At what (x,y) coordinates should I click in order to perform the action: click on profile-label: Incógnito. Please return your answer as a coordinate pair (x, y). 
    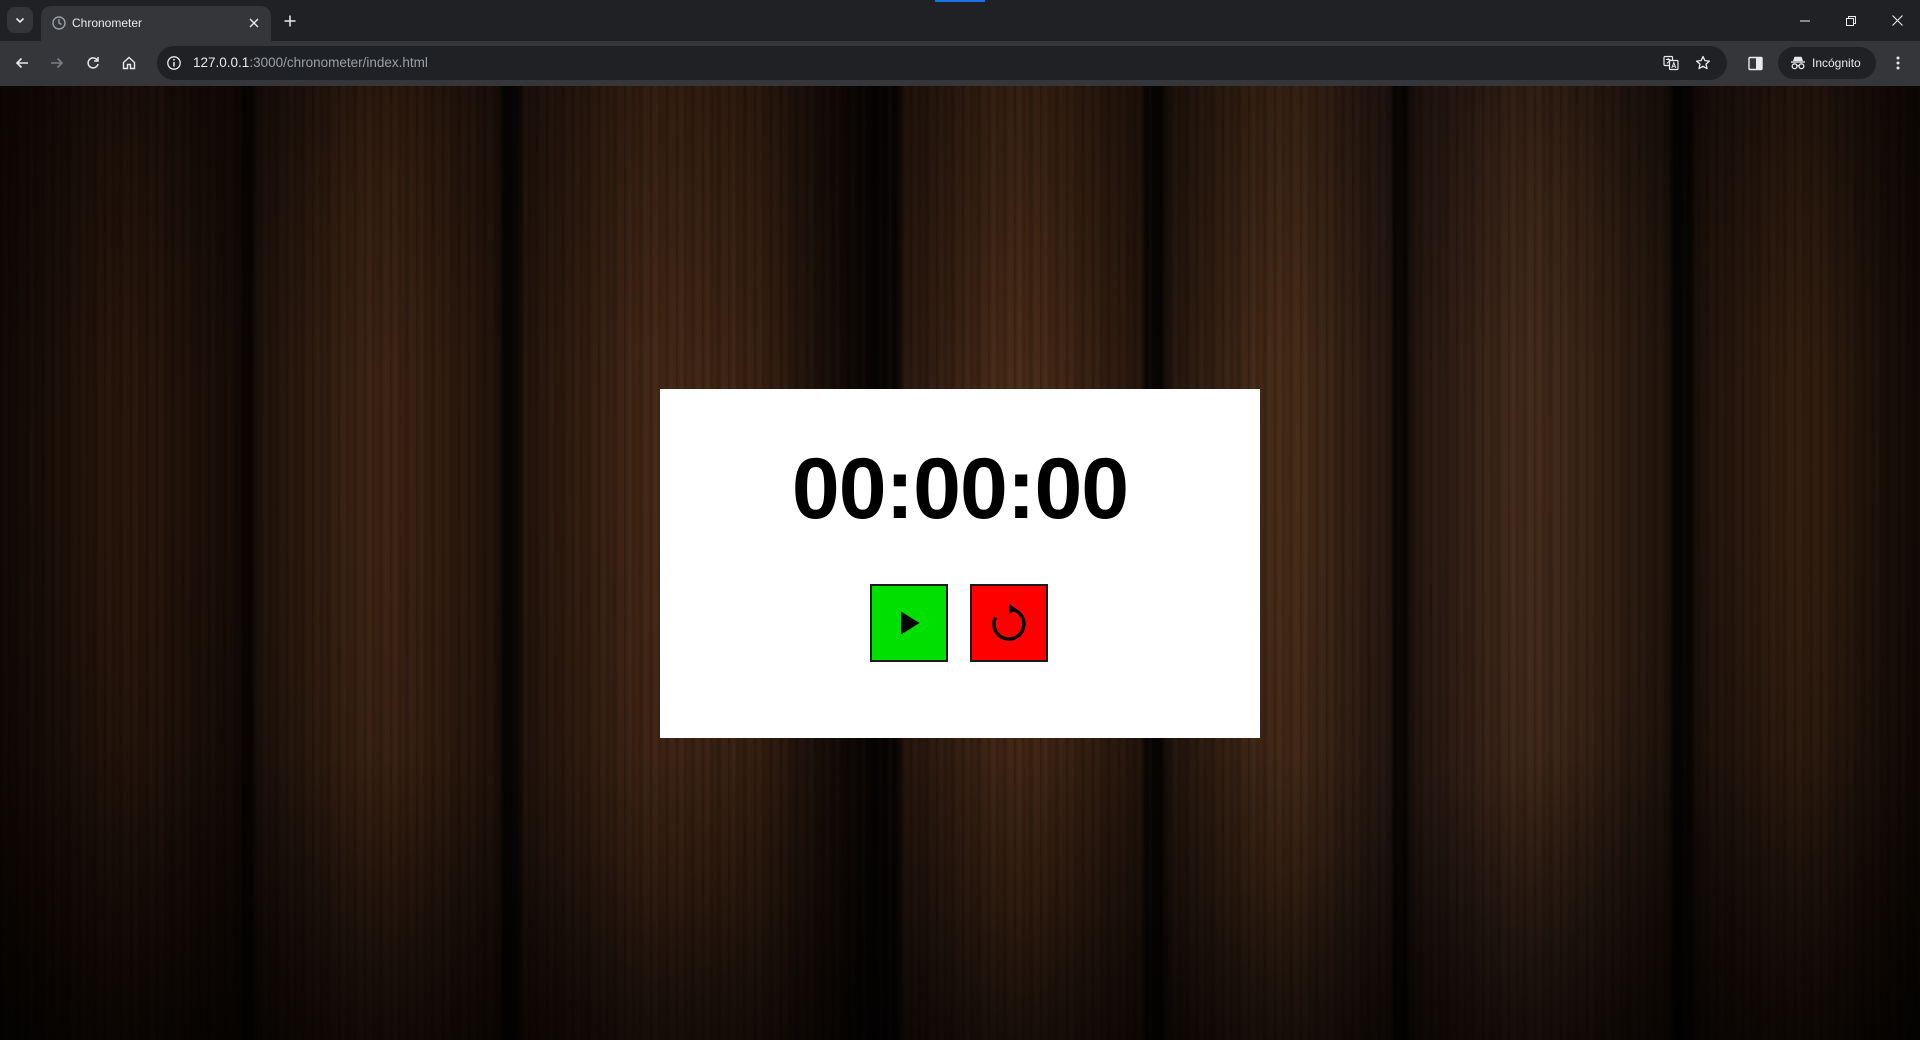
    Looking at the image, I should click on (1836, 63).